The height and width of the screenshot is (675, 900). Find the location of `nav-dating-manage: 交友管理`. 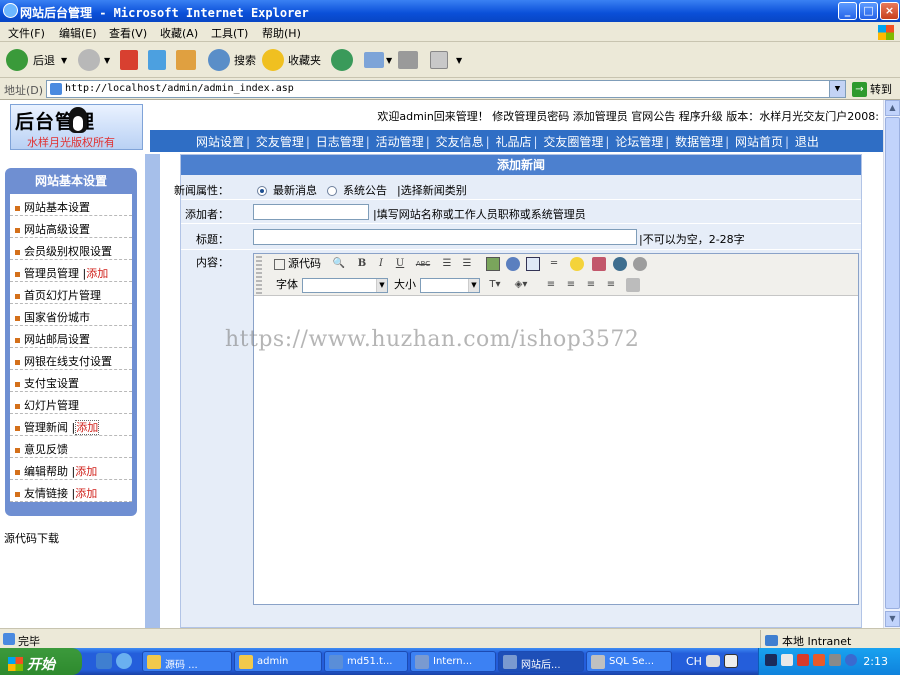

nav-dating-manage: 交友管理 is located at coordinates (280, 141).